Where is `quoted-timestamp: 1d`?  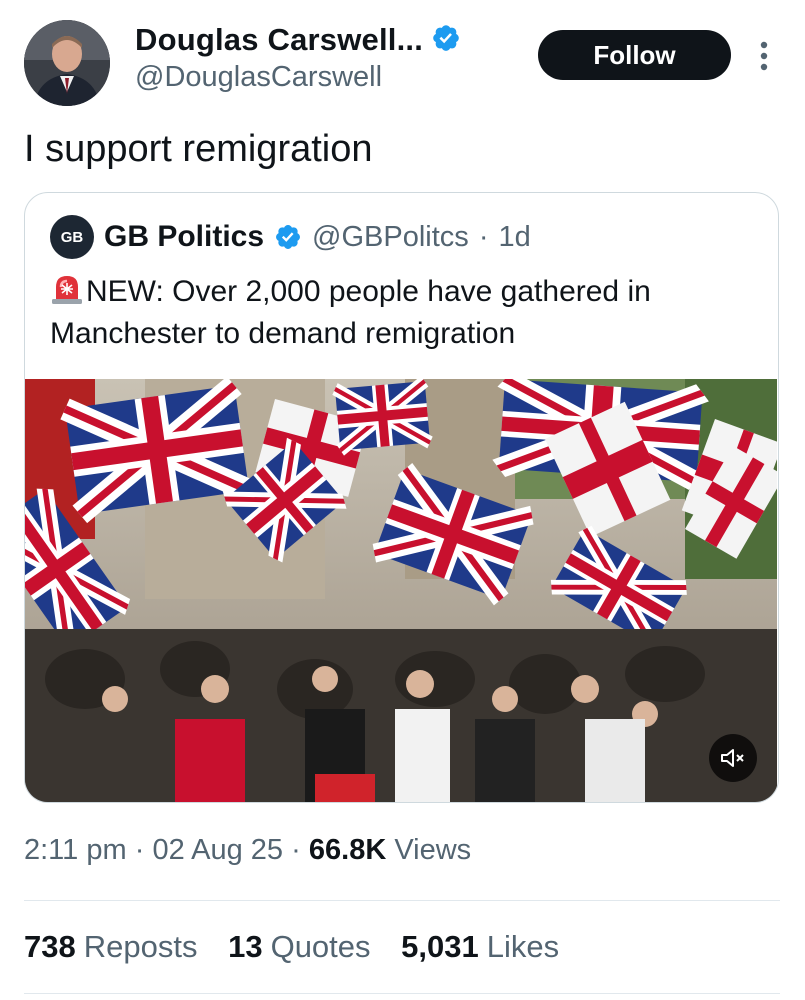
quoted-timestamp: 1d is located at coordinates (514, 236).